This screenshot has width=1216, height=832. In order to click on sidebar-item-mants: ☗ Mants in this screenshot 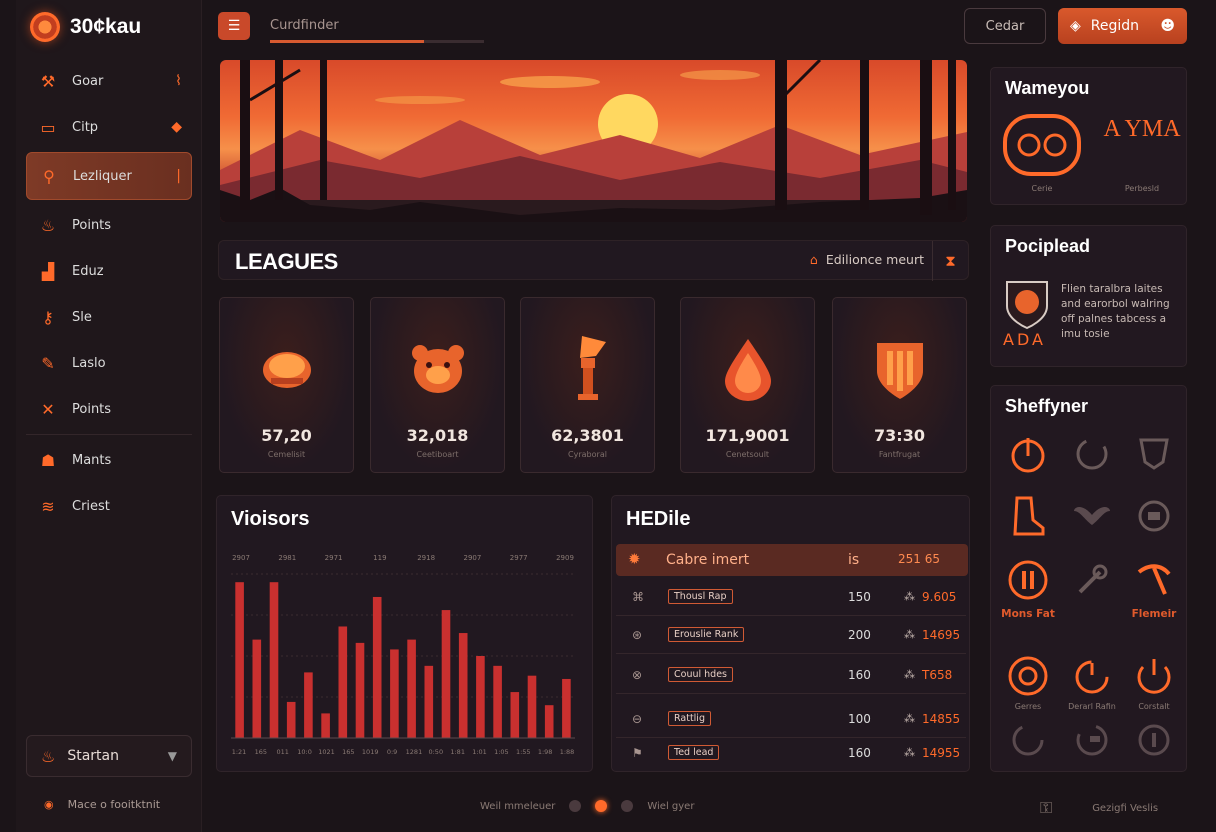, I will do `click(109, 460)`.